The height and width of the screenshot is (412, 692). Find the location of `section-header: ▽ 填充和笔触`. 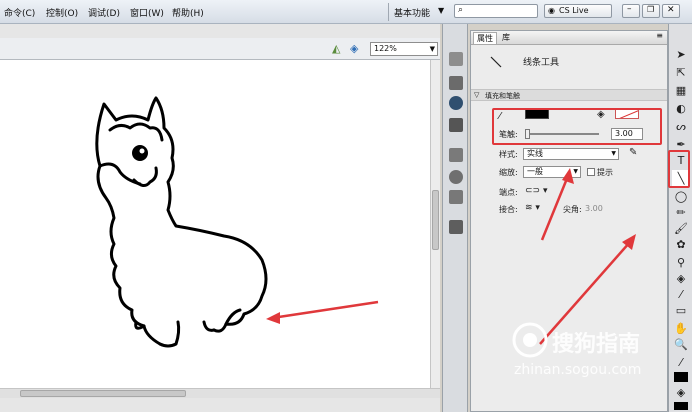

section-header: ▽ 填充和笔触 is located at coordinates (569, 95).